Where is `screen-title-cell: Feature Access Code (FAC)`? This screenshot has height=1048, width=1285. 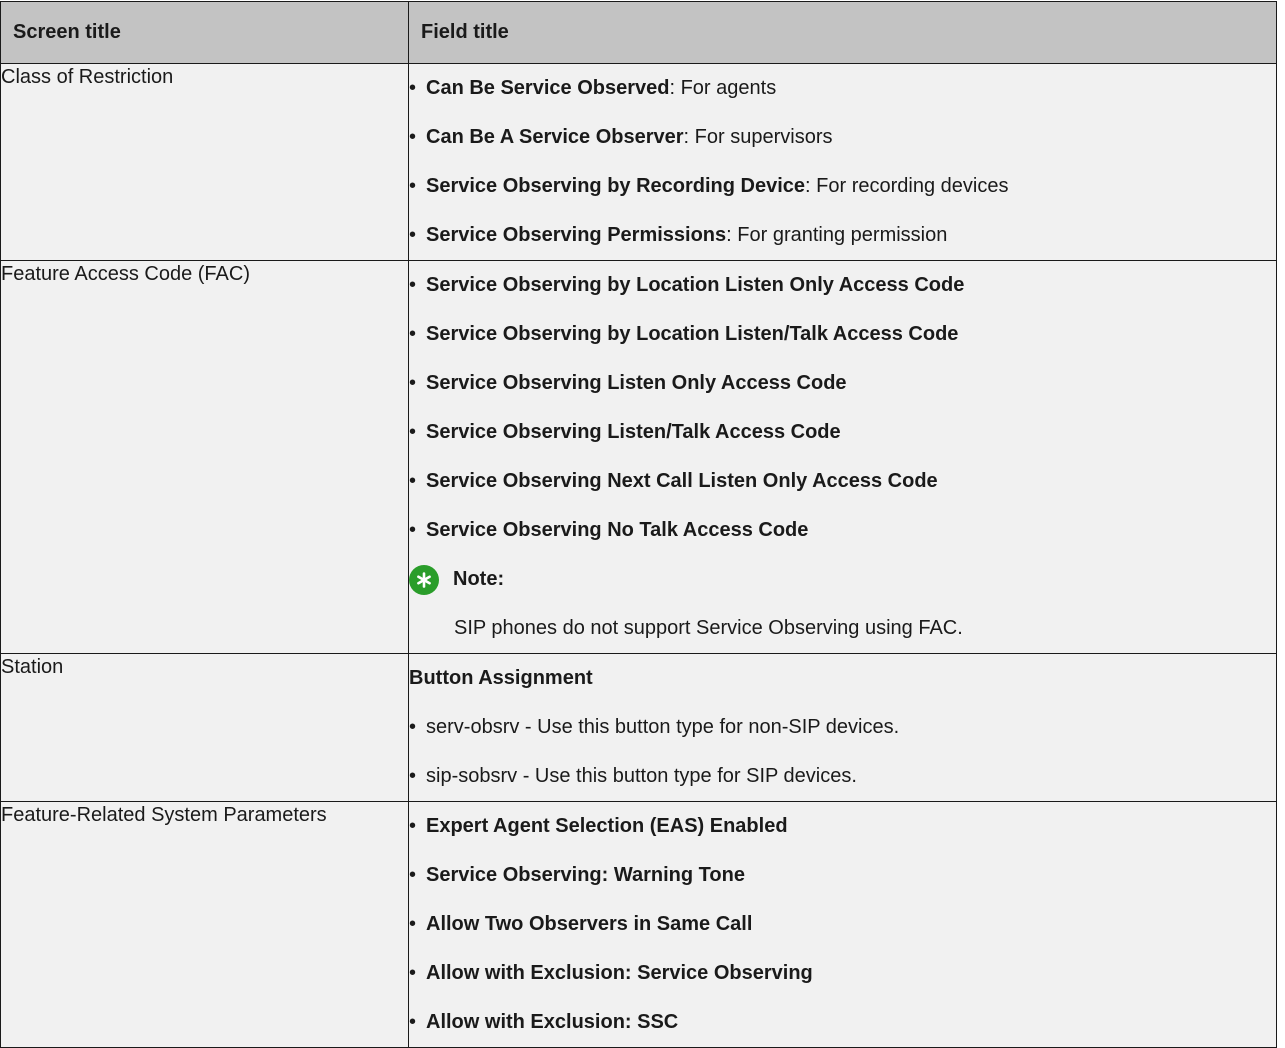 screen-title-cell: Feature Access Code (FAC) is located at coordinates (204, 457).